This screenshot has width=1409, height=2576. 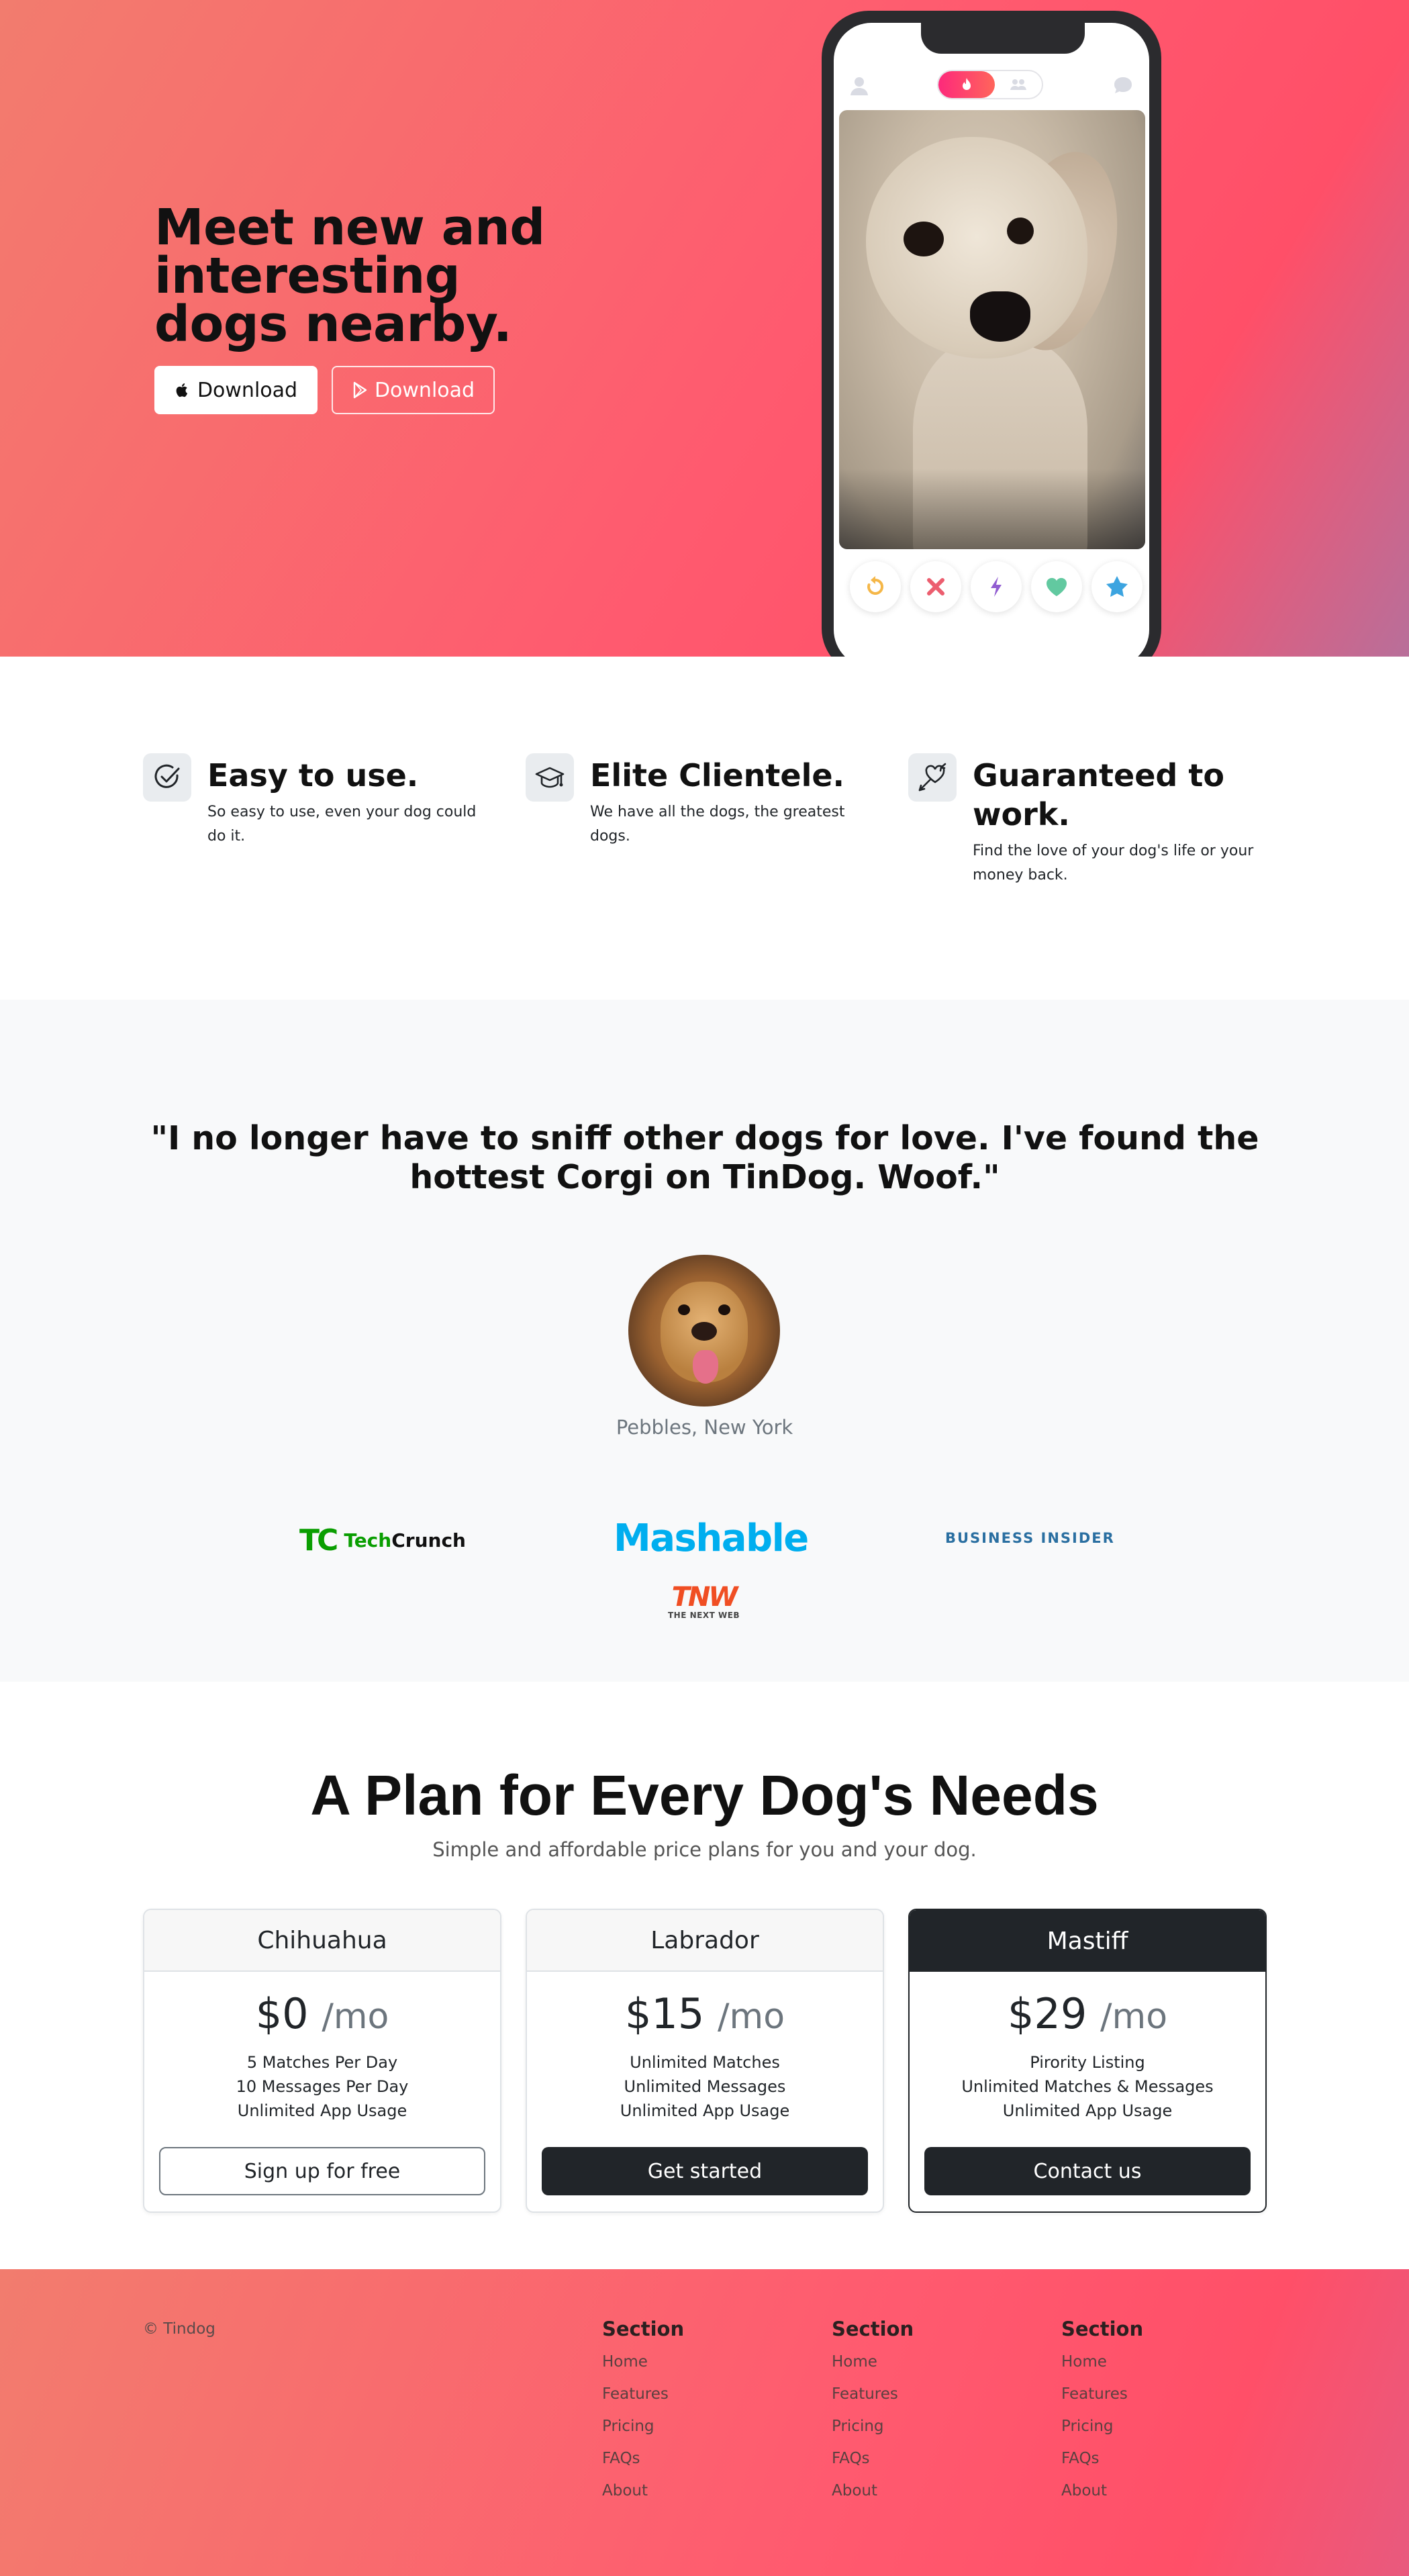 What do you see at coordinates (1030, 1538) in the screenshot?
I see `business-insider-logo: BUSINESS INSIDER` at bounding box center [1030, 1538].